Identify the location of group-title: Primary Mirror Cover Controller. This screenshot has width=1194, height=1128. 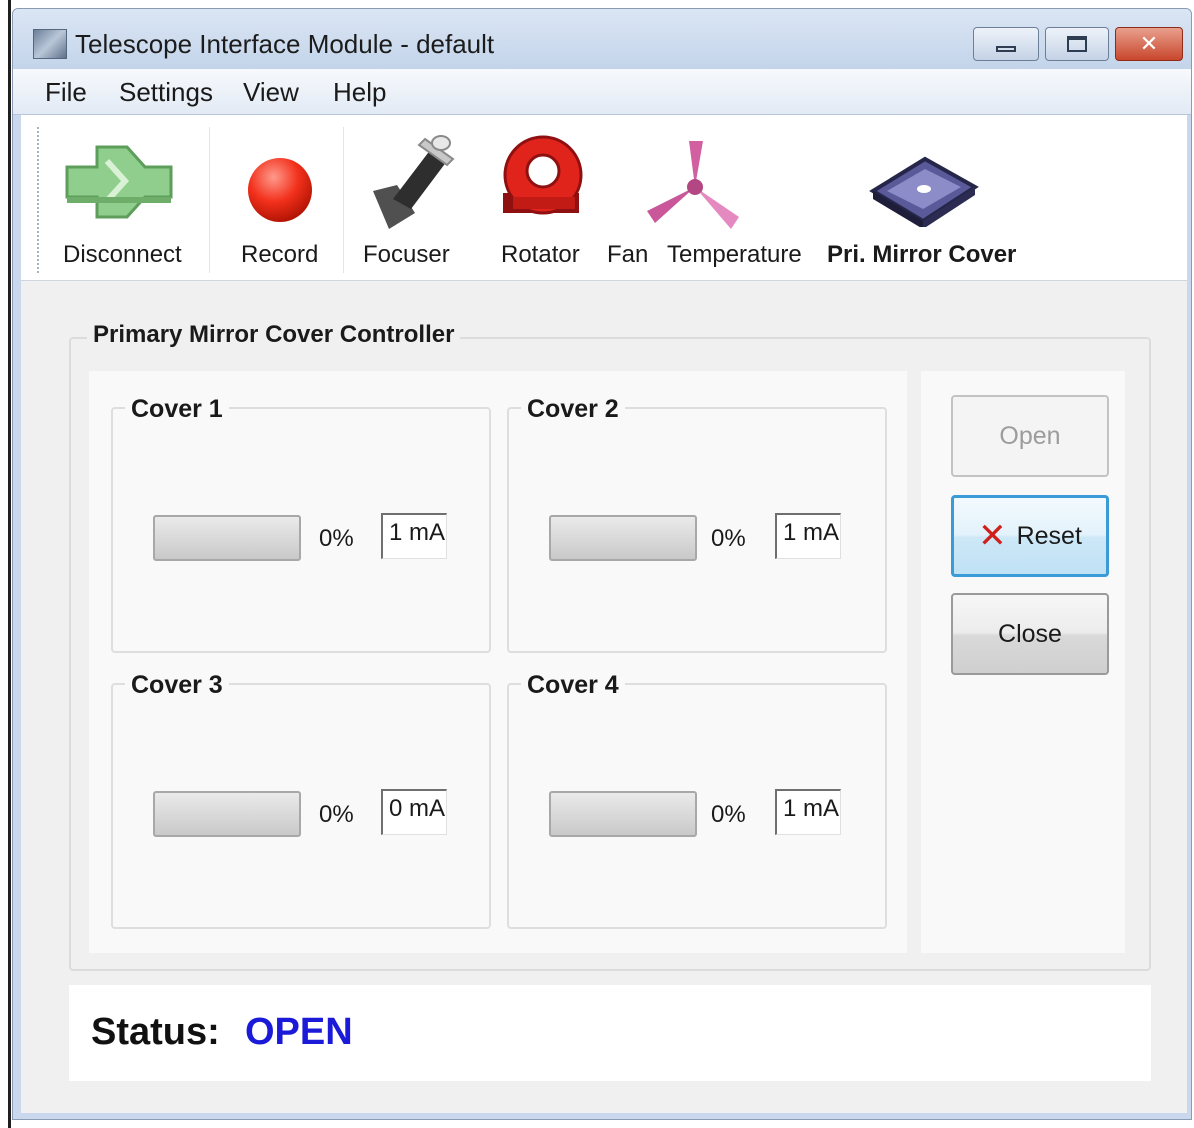
(274, 335).